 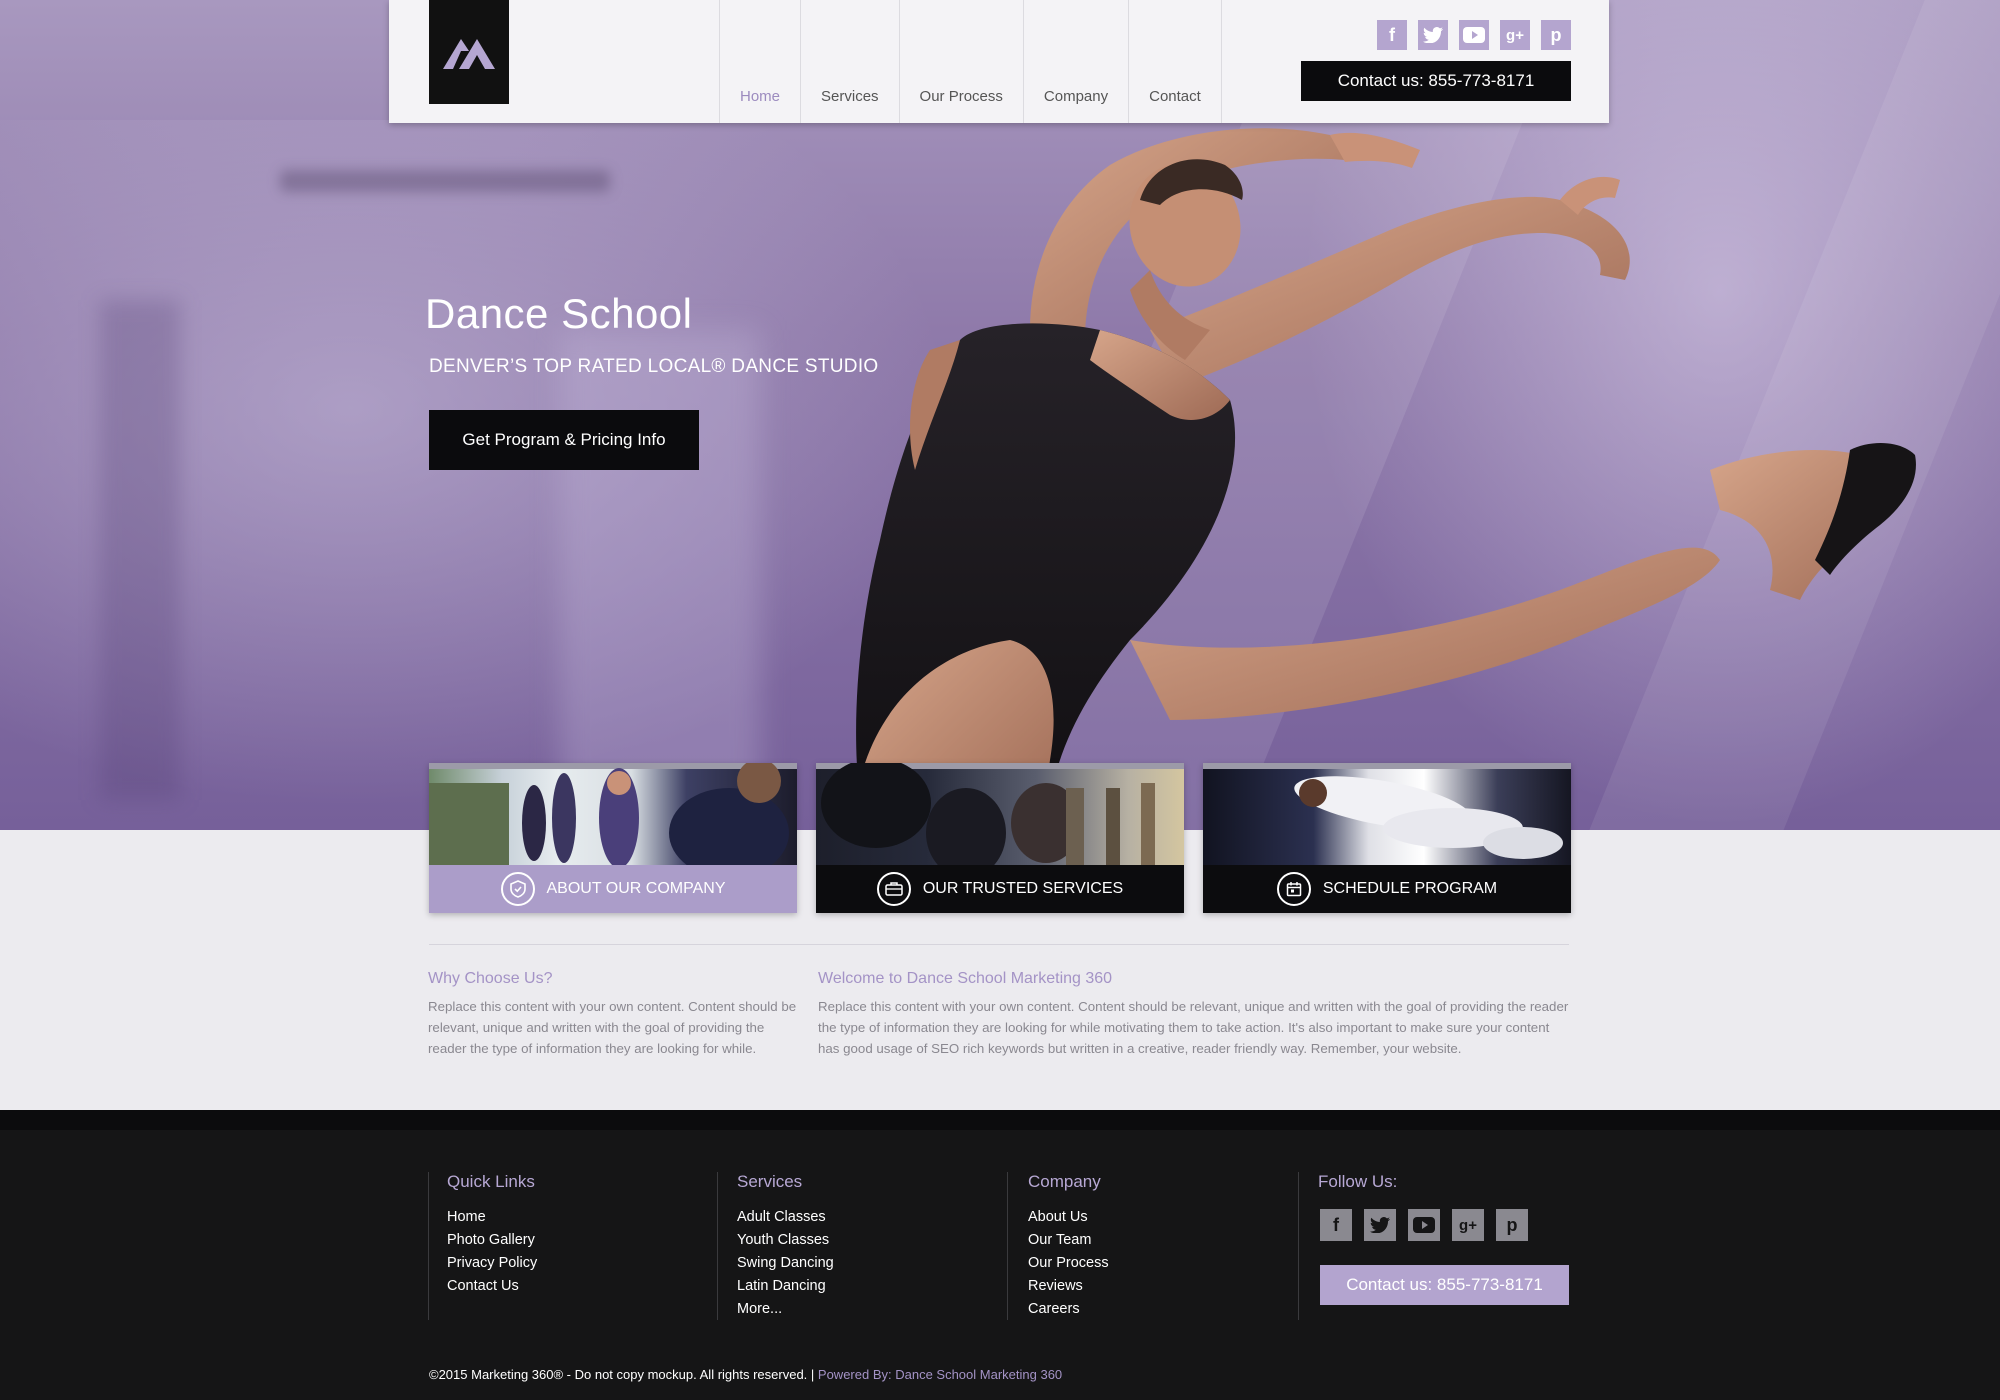 I want to click on logo-mark-icon, so click(x=469, y=54).